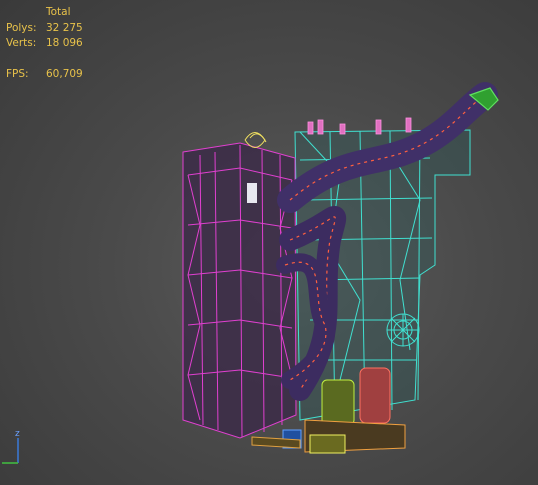 The width and height of the screenshot is (538, 485). What do you see at coordinates (239, 290) in the screenshot?
I see `engine-block-wireframe` at bounding box center [239, 290].